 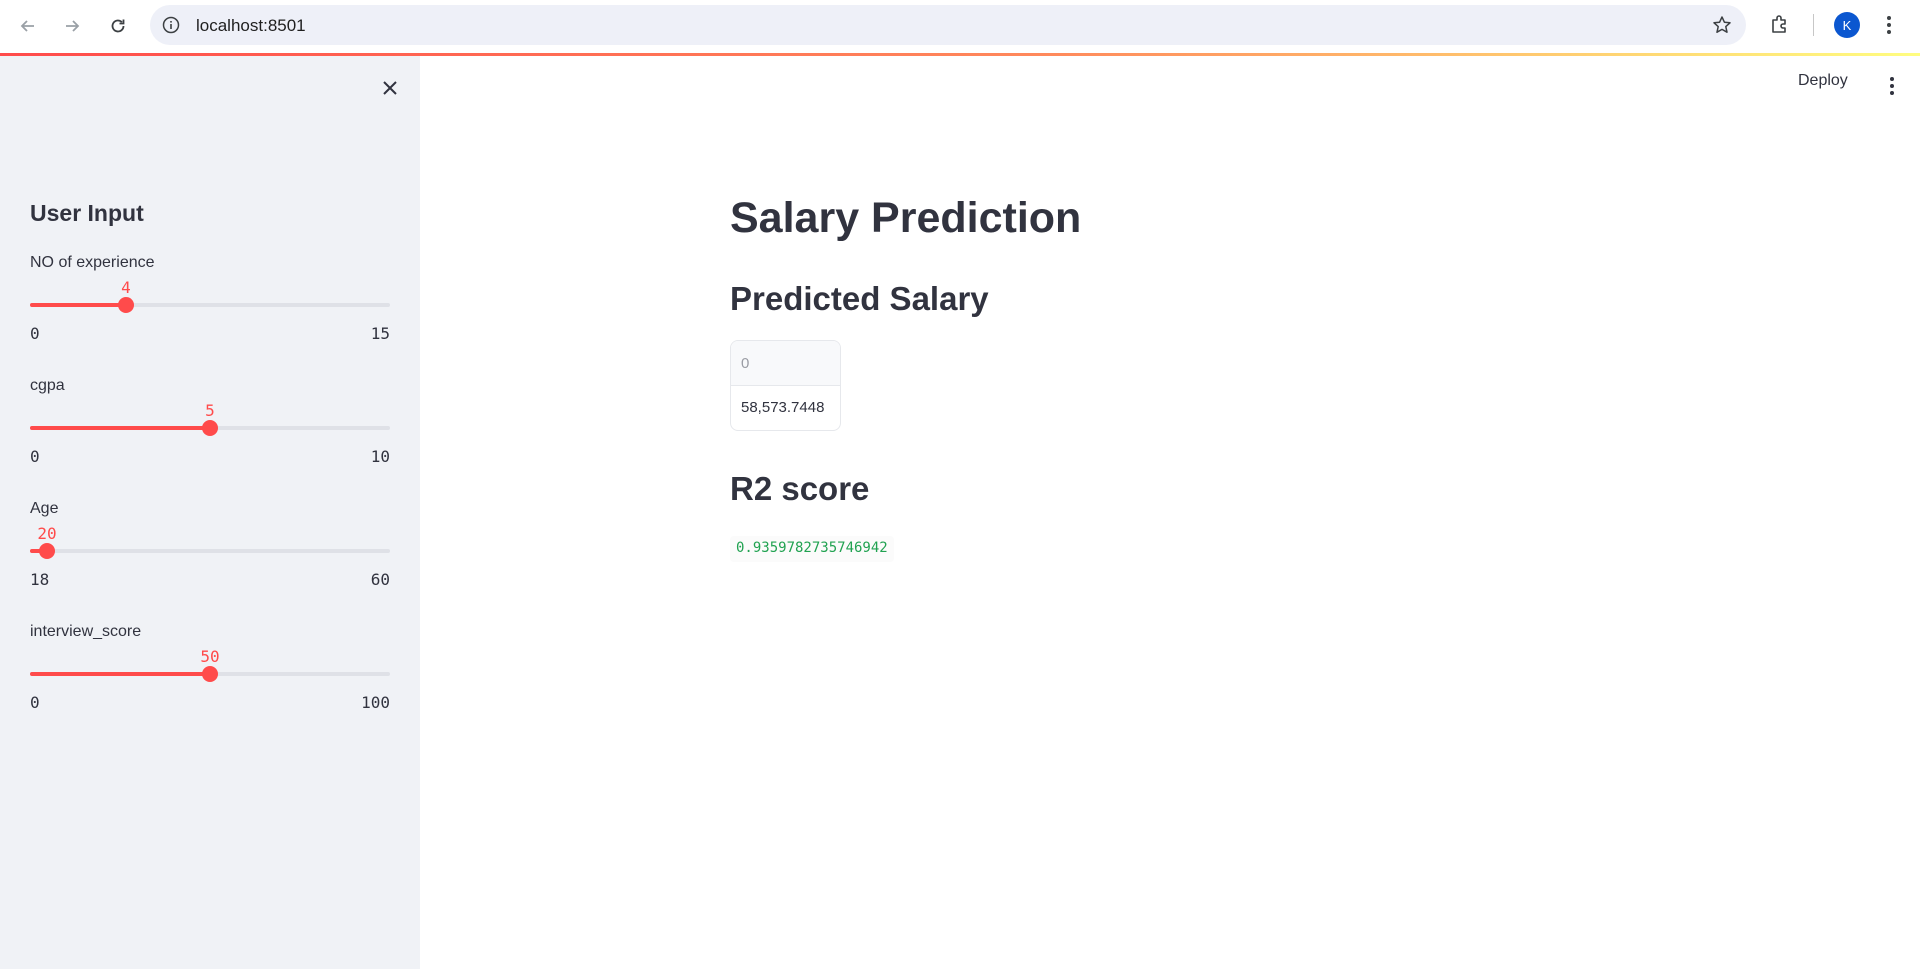 I want to click on reload-icon, so click(x=118, y=26).